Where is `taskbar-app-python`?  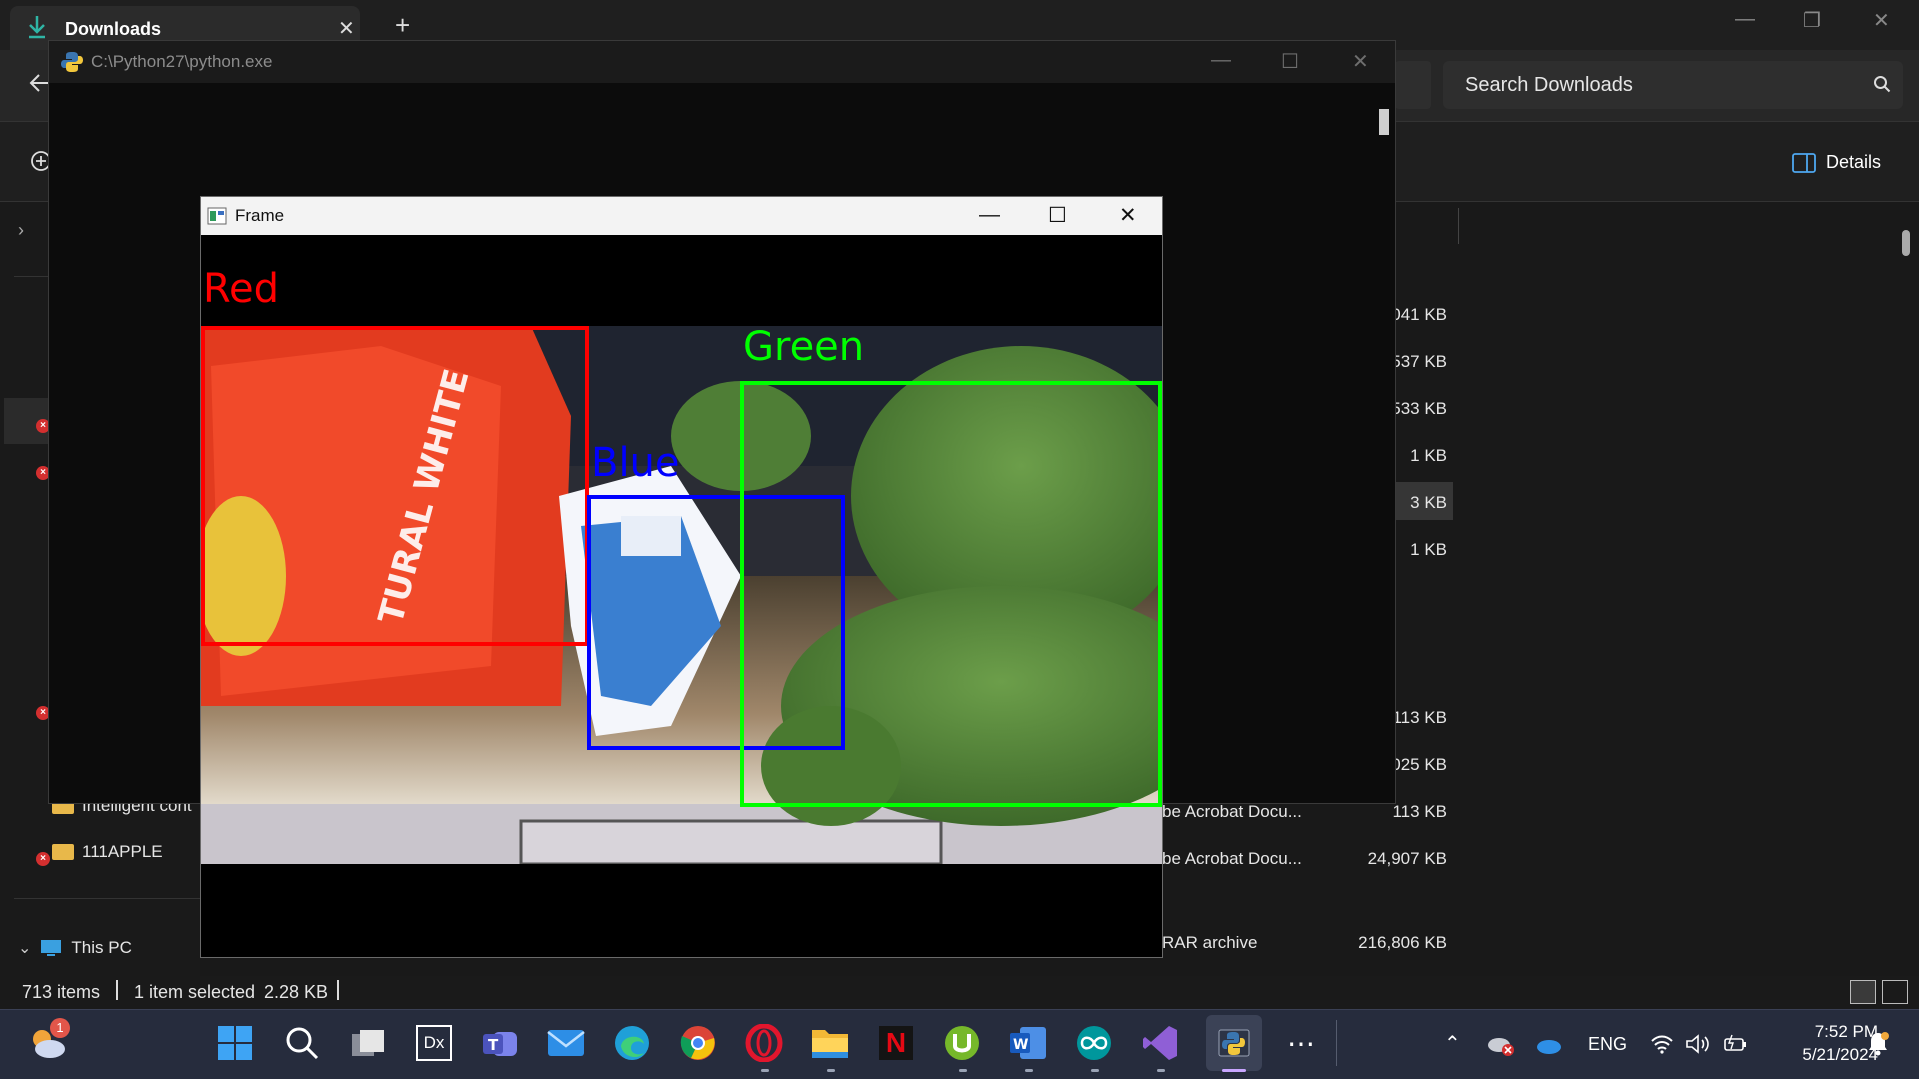
taskbar-app-python is located at coordinates (1234, 1043).